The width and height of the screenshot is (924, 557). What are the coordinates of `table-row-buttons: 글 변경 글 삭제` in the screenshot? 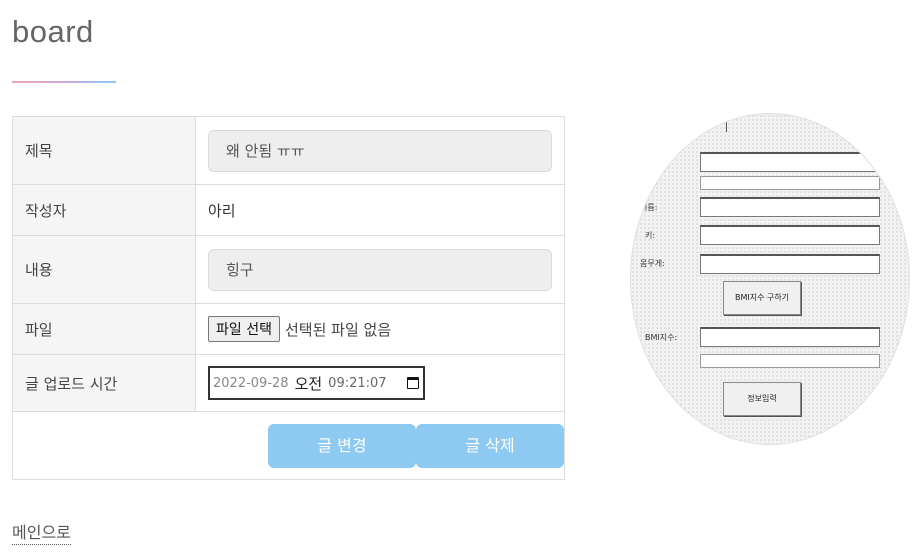 It's located at (288, 445).